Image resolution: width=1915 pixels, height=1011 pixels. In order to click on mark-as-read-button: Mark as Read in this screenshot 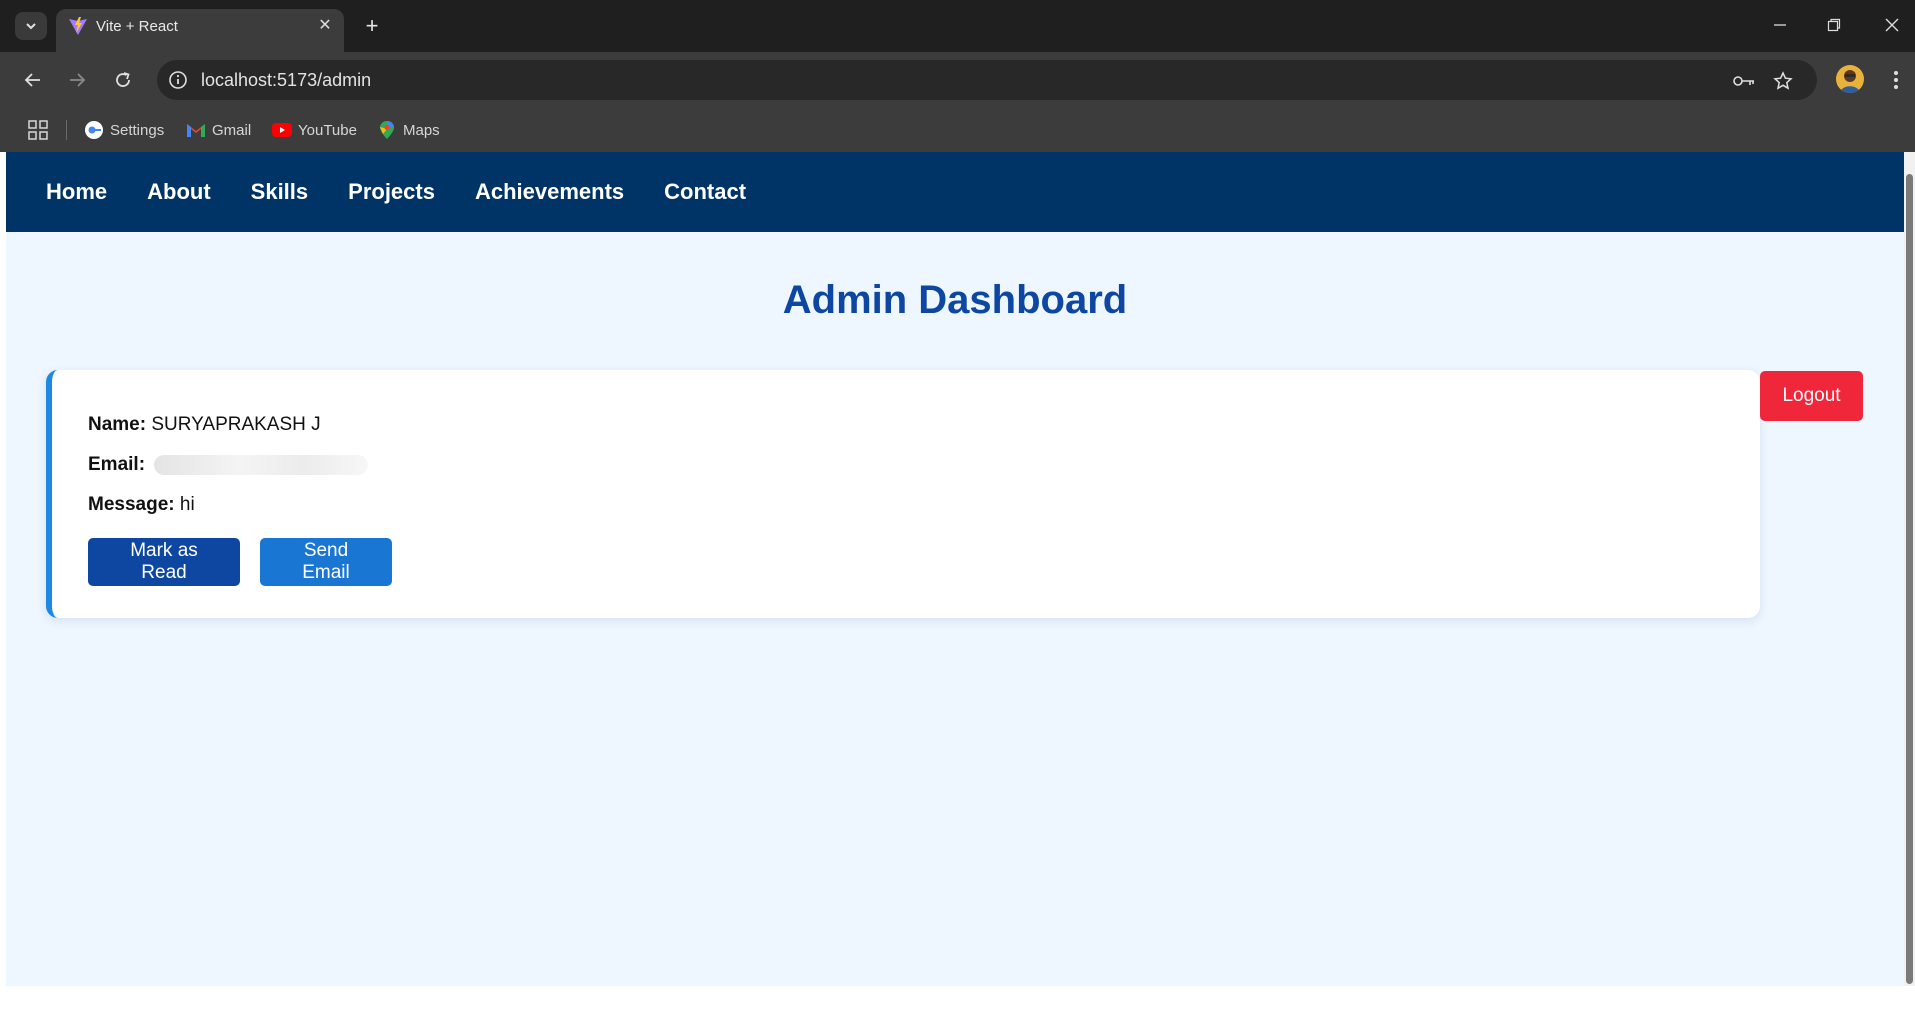, I will do `click(164, 562)`.